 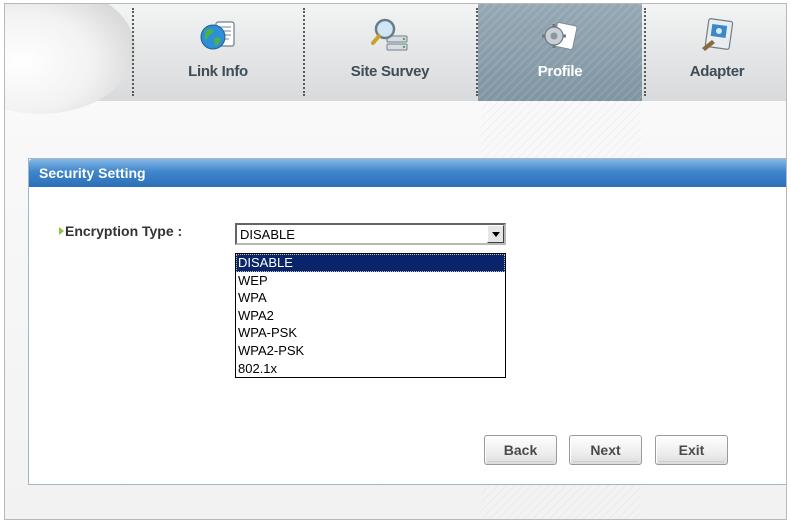 I want to click on tab-label: Link Info, so click(x=218, y=71).